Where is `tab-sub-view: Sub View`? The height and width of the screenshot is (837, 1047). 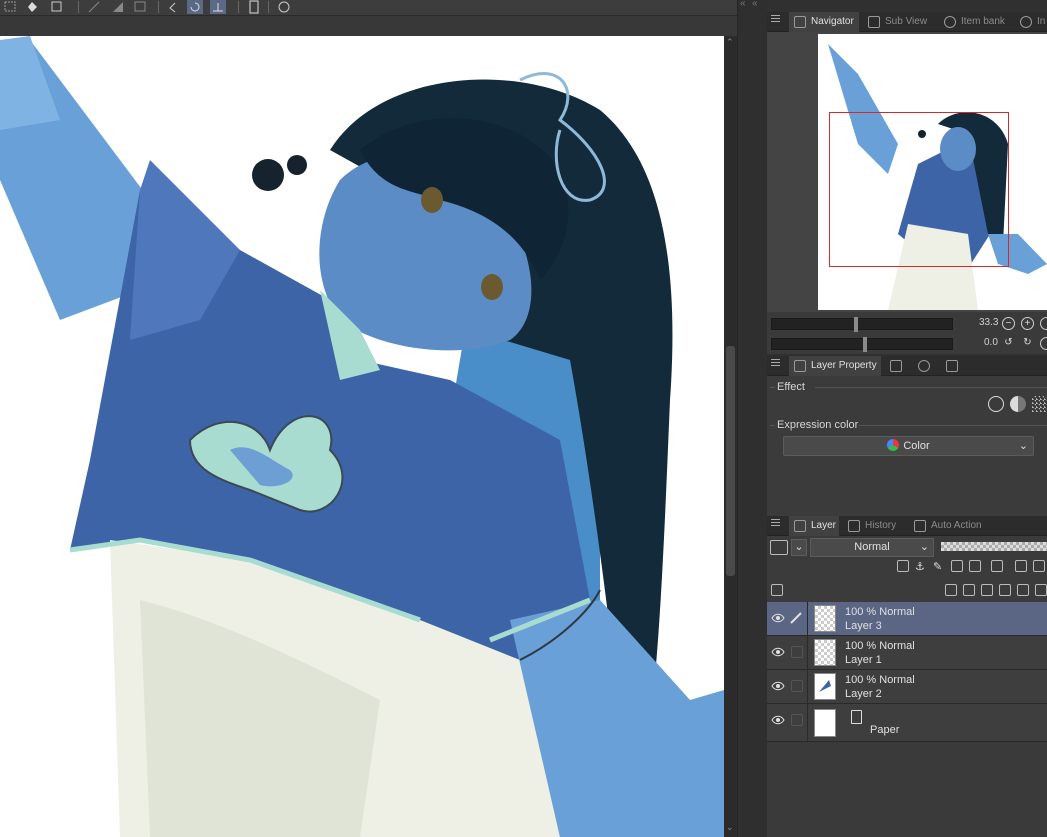
tab-sub-view: Sub View is located at coordinates (899, 22).